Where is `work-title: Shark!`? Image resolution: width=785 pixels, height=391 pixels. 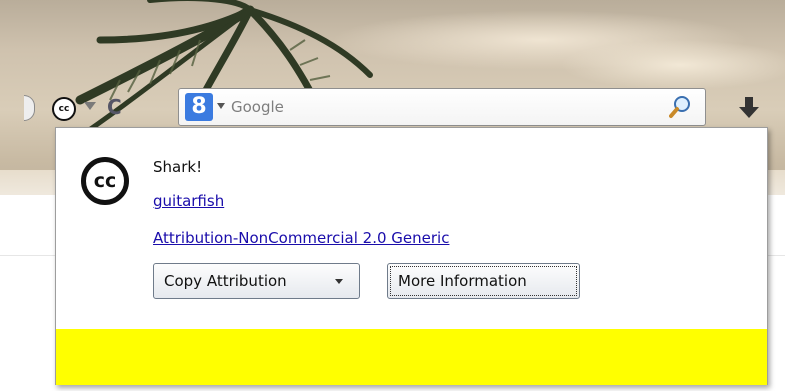 work-title: Shark! is located at coordinates (178, 167).